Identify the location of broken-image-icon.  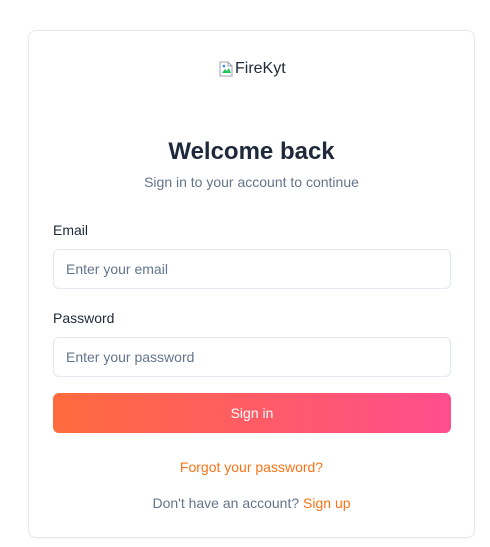
(226, 69).